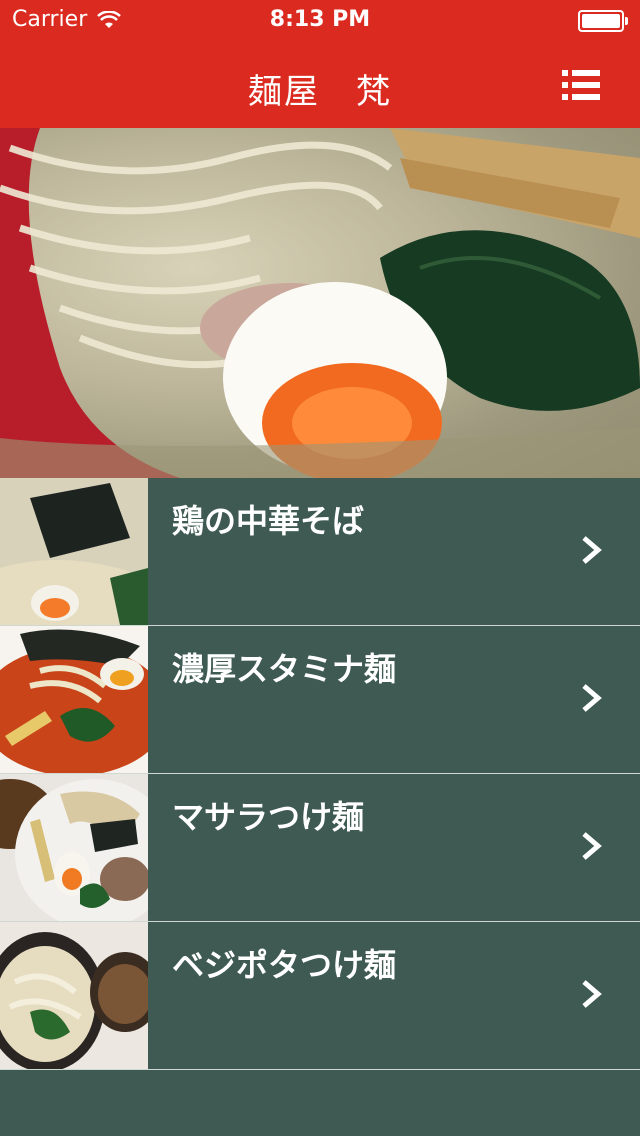 The image size is (640, 1136). What do you see at coordinates (268, 521) in the screenshot?
I see `item-title: 鶏の中華そば` at bounding box center [268, 521].